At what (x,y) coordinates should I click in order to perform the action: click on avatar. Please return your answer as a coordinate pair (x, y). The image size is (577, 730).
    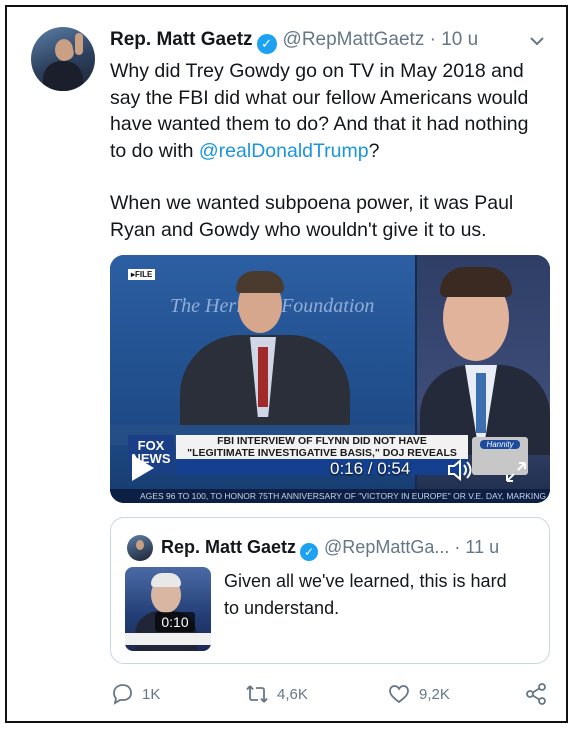
    Looking at the image, I should click on (63, 59).